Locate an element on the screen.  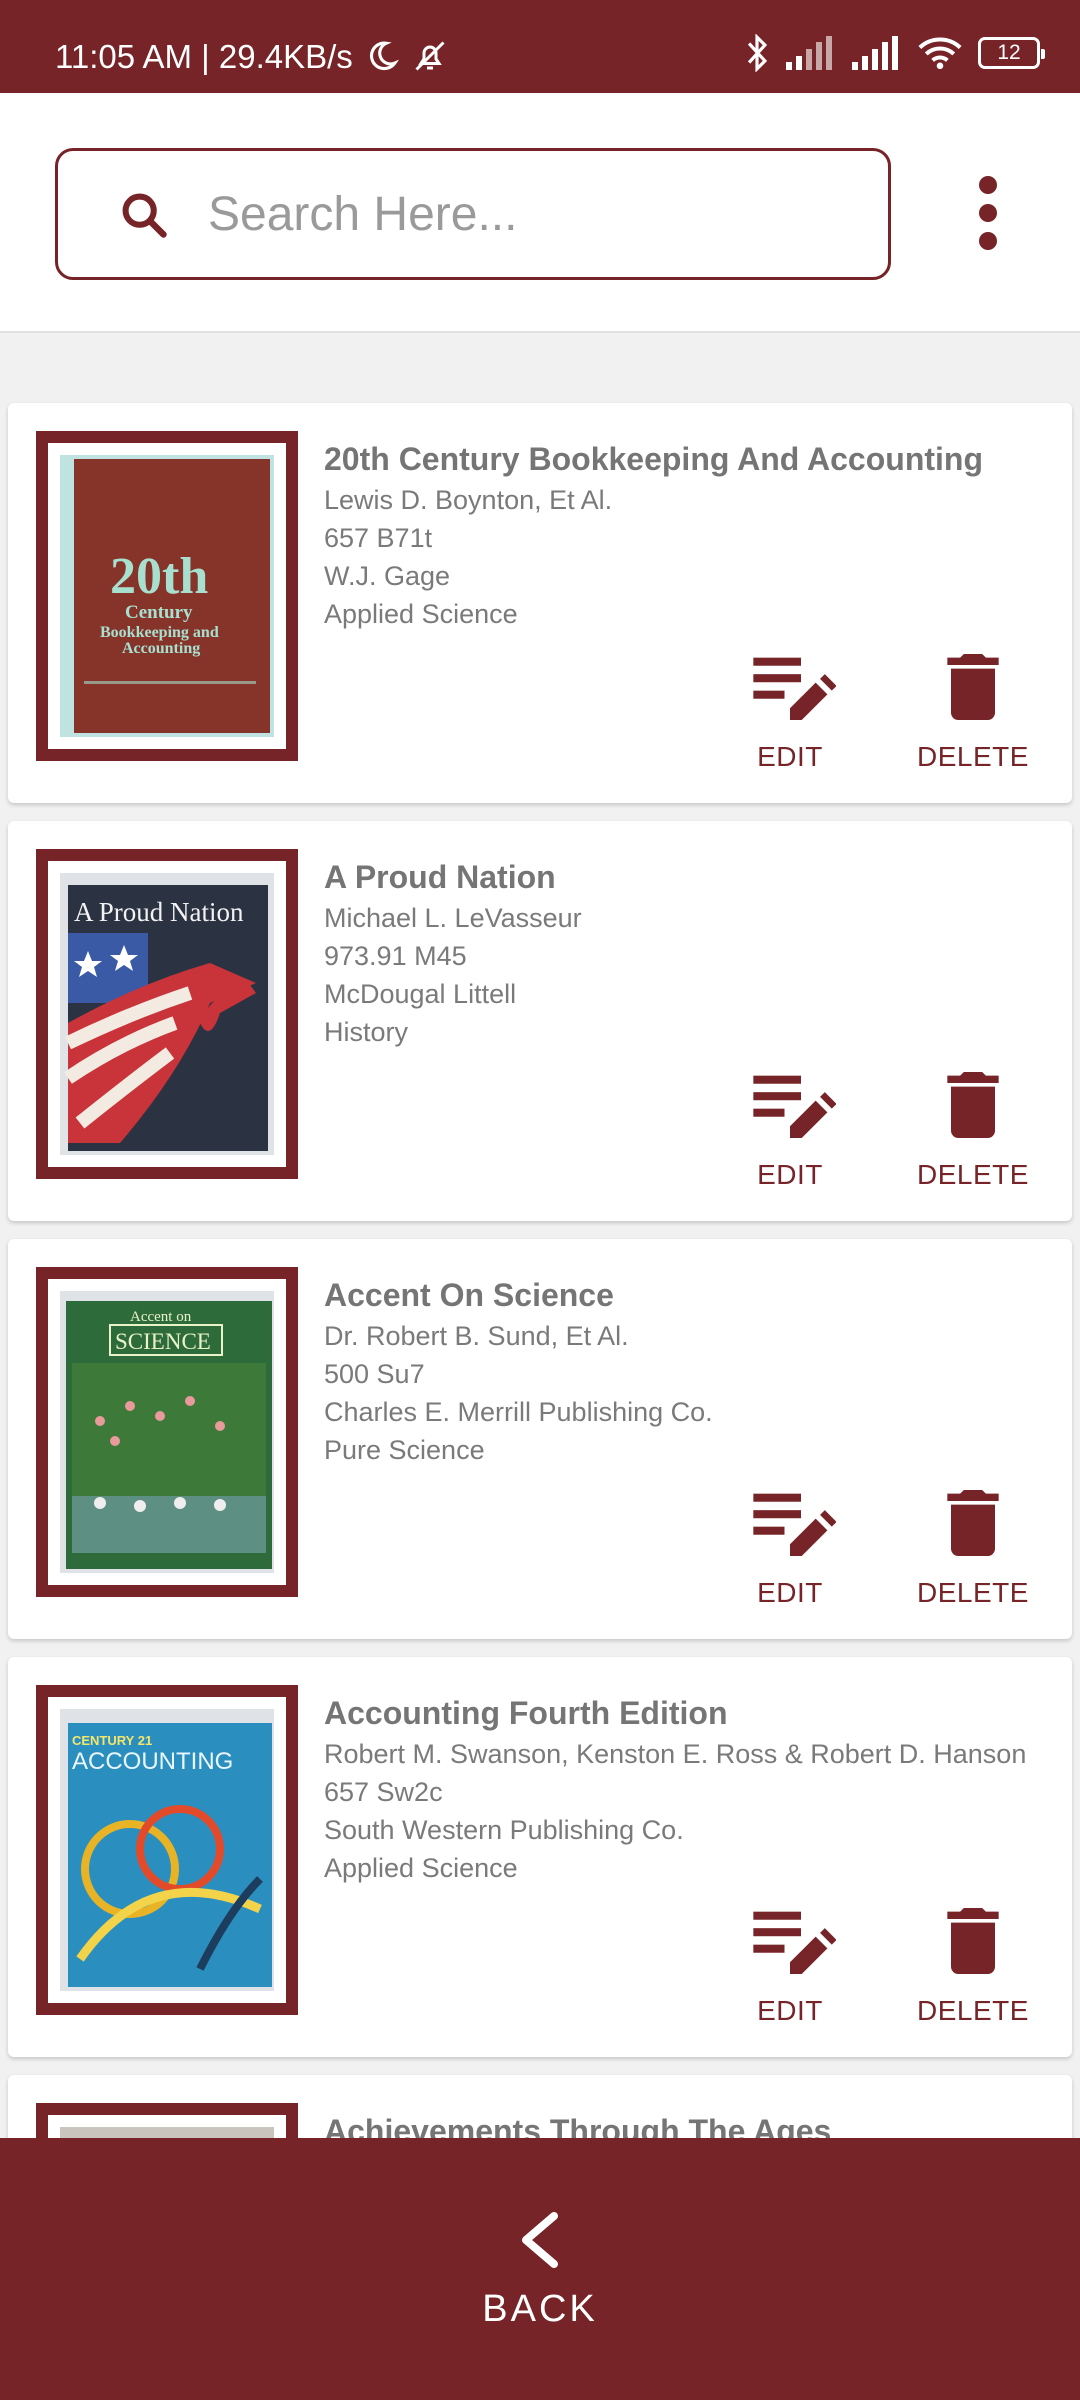
status-left: 11:05 AM | 29.4KB/s is located at coordinates (252, 56).